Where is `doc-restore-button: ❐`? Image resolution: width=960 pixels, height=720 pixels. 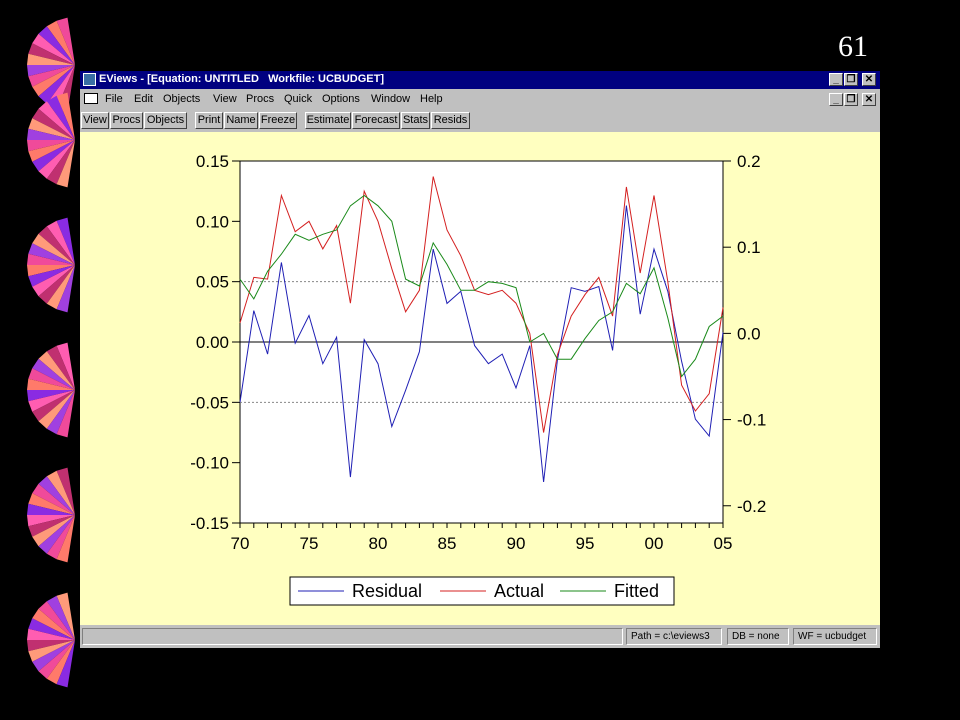 doc-restore-button: ❐ is located at coordinates (851, 99).